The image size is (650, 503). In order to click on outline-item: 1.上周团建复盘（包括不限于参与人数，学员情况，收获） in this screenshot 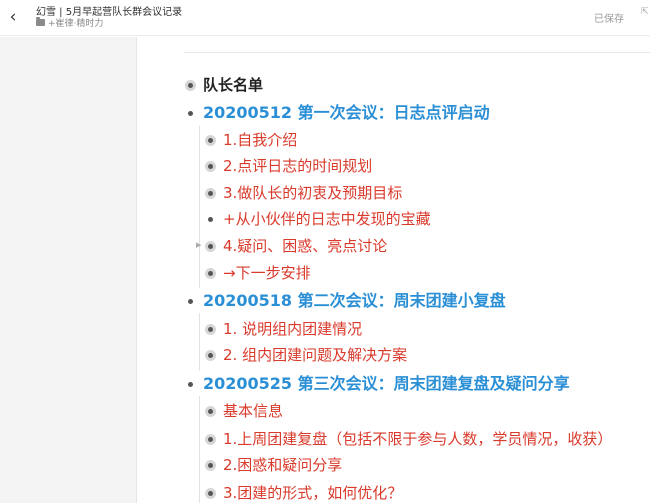, I will do `click(408, 439)`.